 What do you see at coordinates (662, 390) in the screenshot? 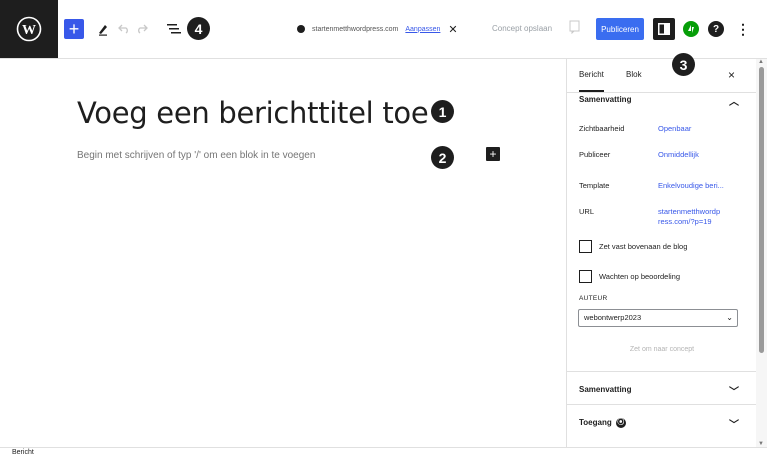
I see `summary-panel-collapsed-header: Samenvatting ﹀` at bounding box center [662, 390].